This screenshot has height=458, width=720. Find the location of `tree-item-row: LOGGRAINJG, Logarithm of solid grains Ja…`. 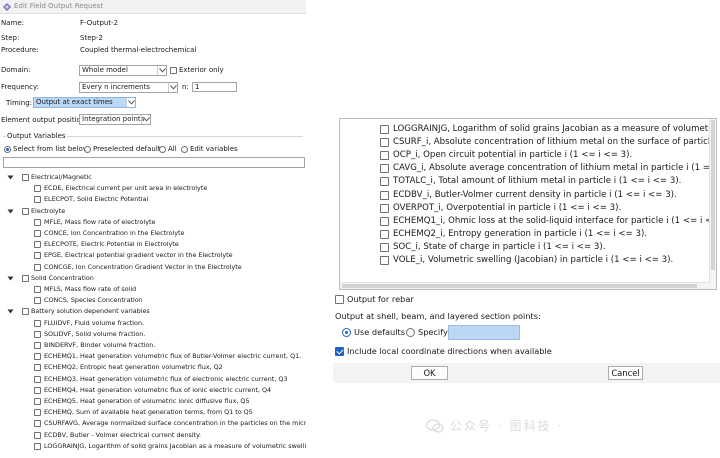

tree-item-row: LOGGRAINJG, Logarithm of solid grains Ja… is located at coordinates (153, 446).